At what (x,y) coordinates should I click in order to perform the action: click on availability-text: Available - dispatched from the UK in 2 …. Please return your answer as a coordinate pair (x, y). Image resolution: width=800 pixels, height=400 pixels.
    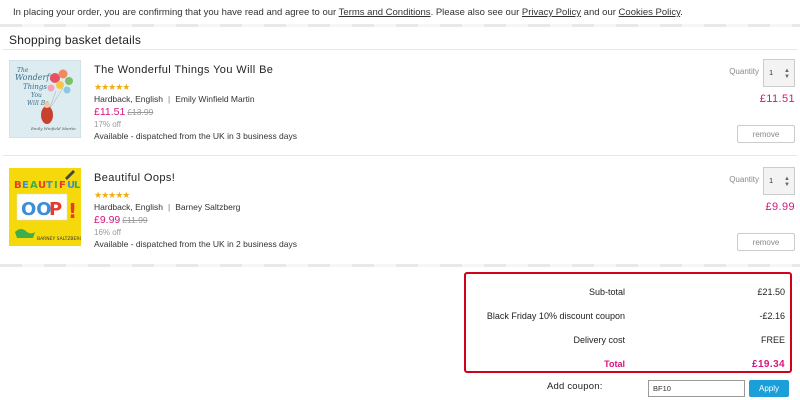
    Looking at the image, I should click on (196, 244).